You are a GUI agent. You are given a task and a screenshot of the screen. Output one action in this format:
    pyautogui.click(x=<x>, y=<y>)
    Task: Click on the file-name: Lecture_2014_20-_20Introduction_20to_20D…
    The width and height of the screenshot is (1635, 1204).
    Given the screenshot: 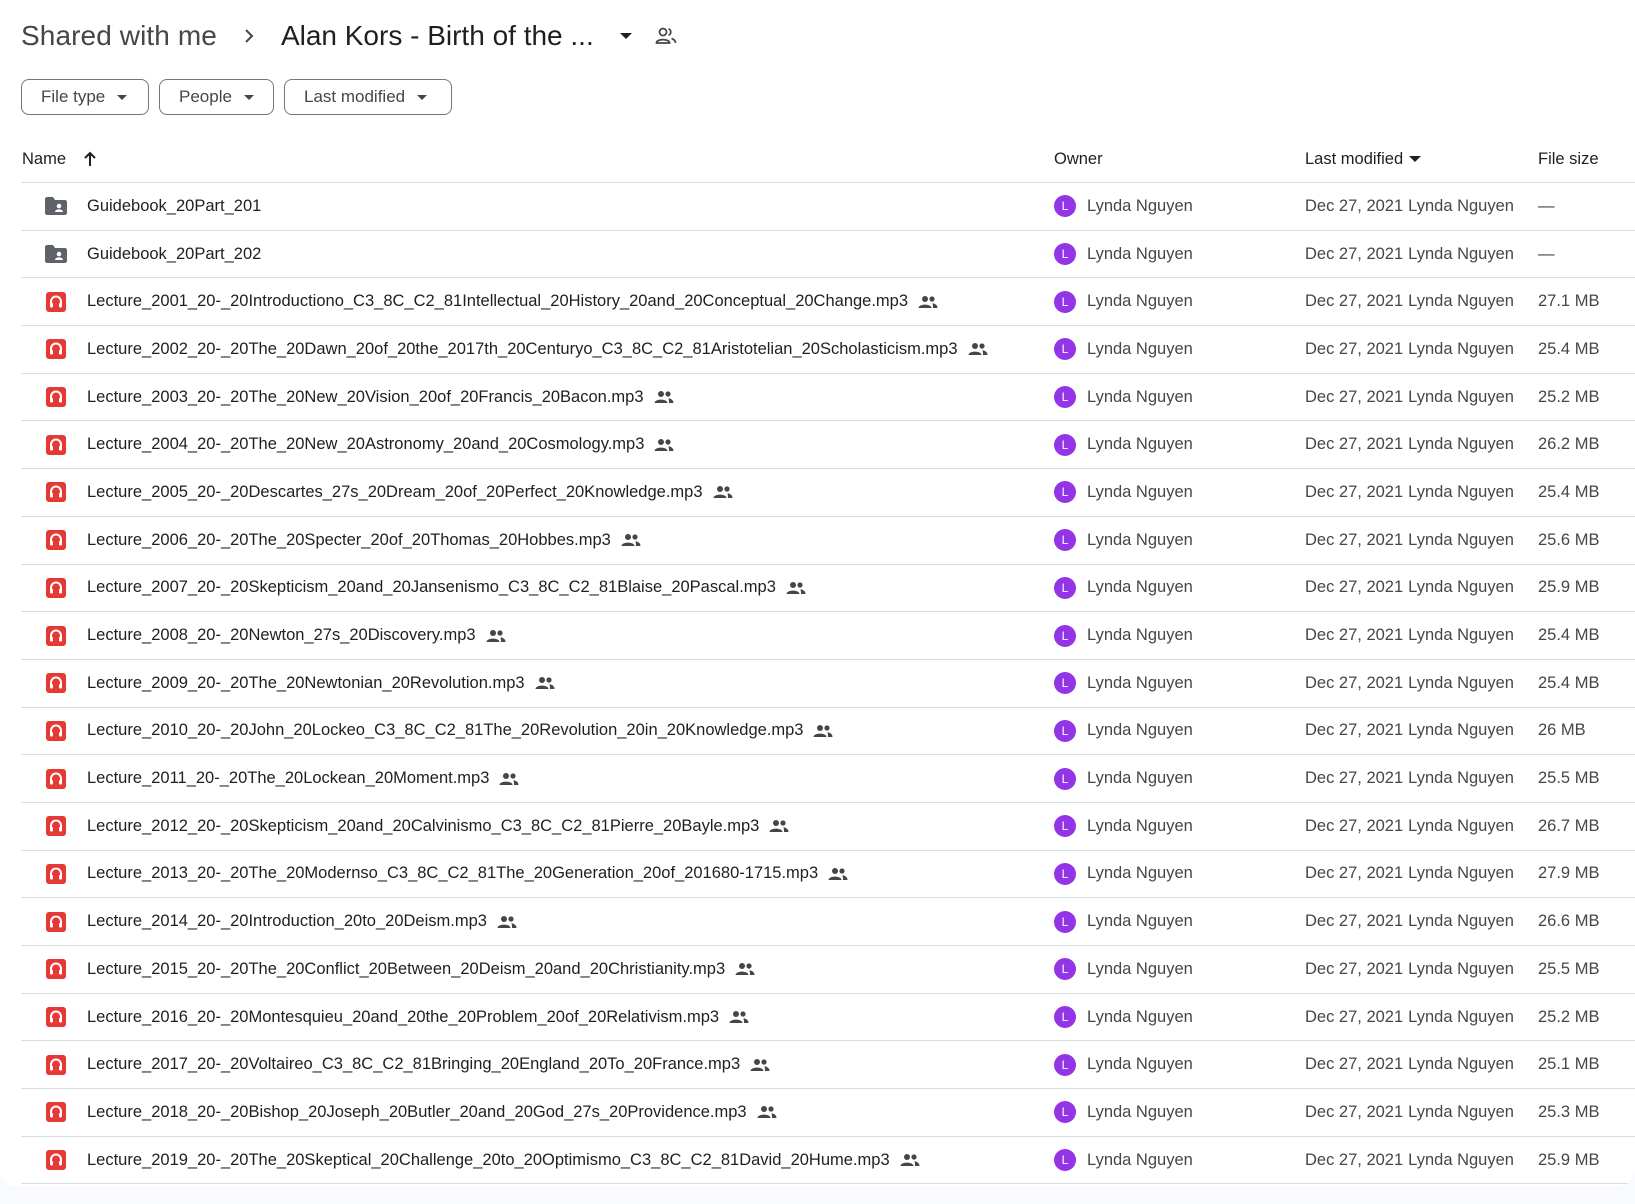 What is the action you would take?
    pyautogui.click(x=287, y=921)
    